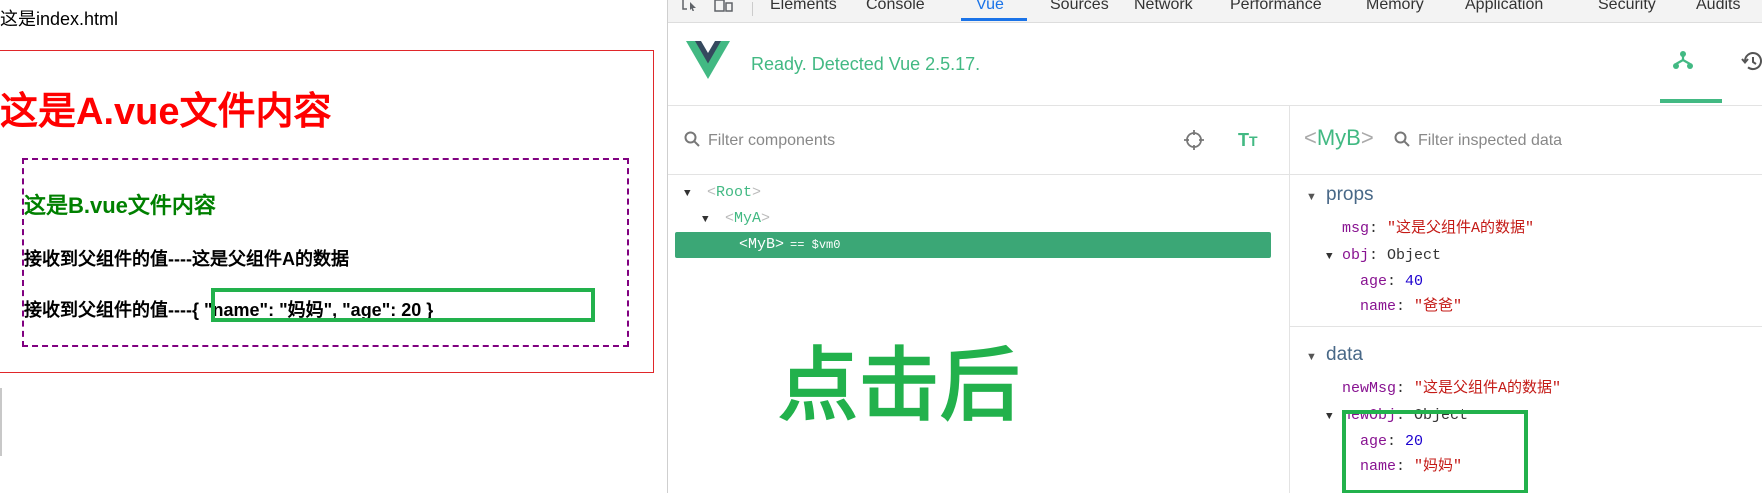 The width and height of the screenshot is (1762, 493). What do you see at coordinates (1079, 7) in the screenshot?
I see `tab-sources: Sources` at bounding box center [1079, 7].